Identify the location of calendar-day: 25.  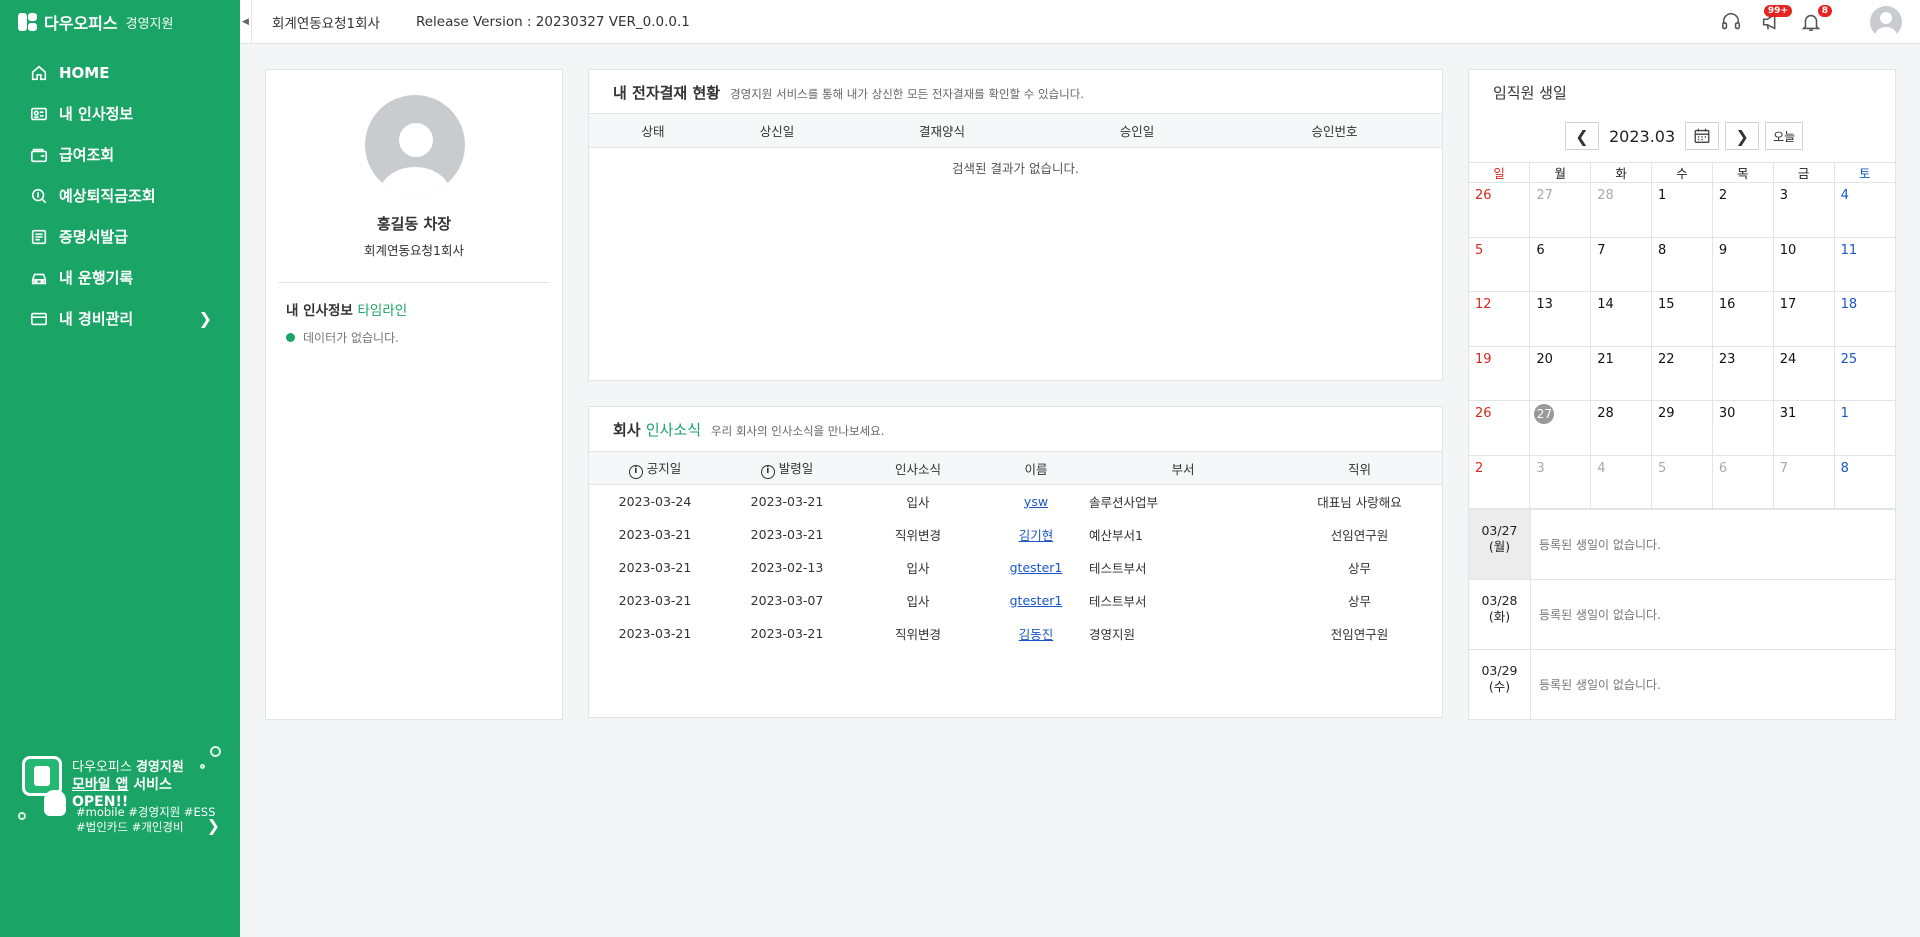
(1864, 373).